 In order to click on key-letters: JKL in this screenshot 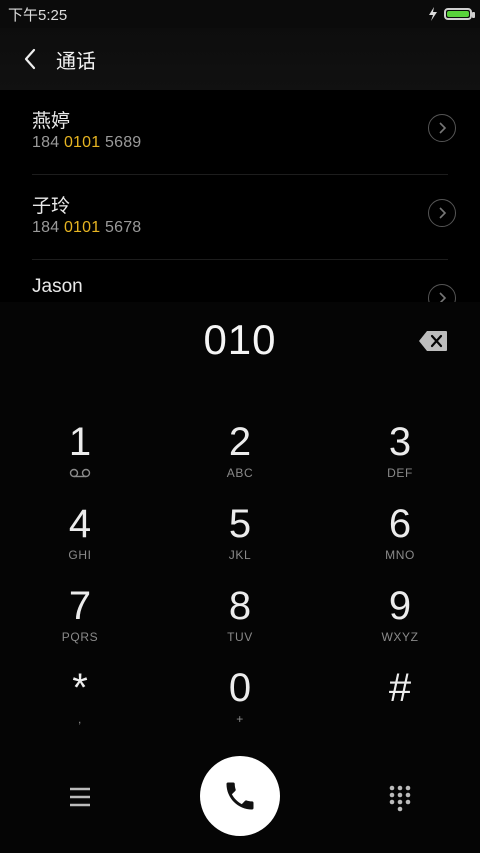, I will do `click(240, 555)`.